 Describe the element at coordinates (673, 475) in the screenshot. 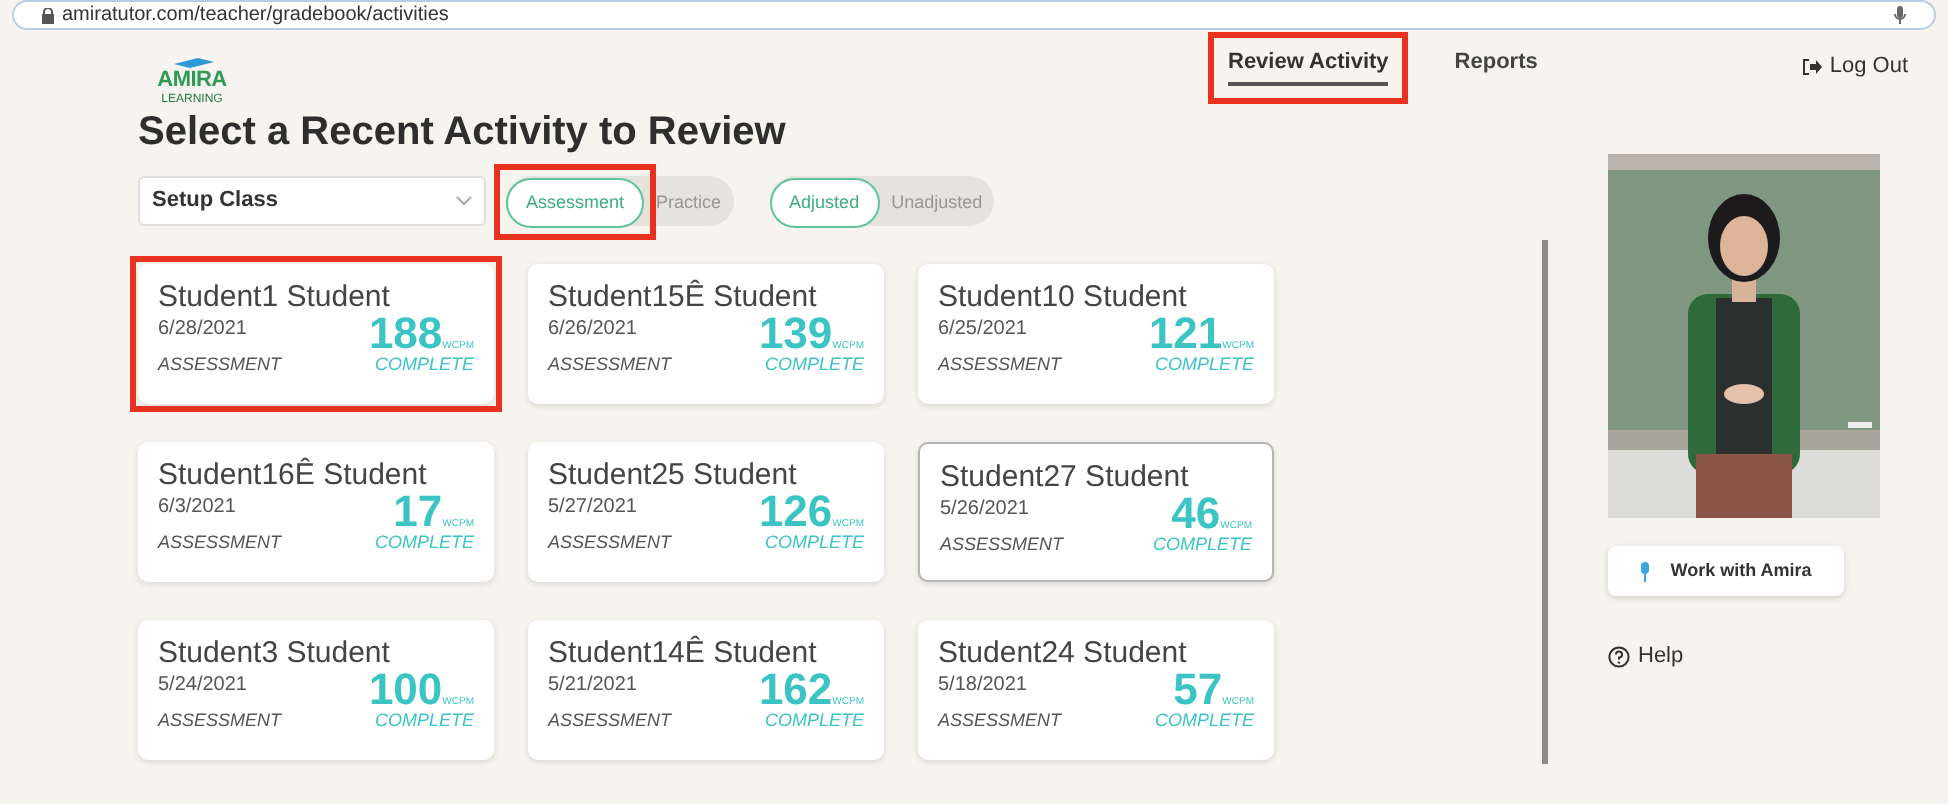

I see `student-name: Student25 Student` at that location.